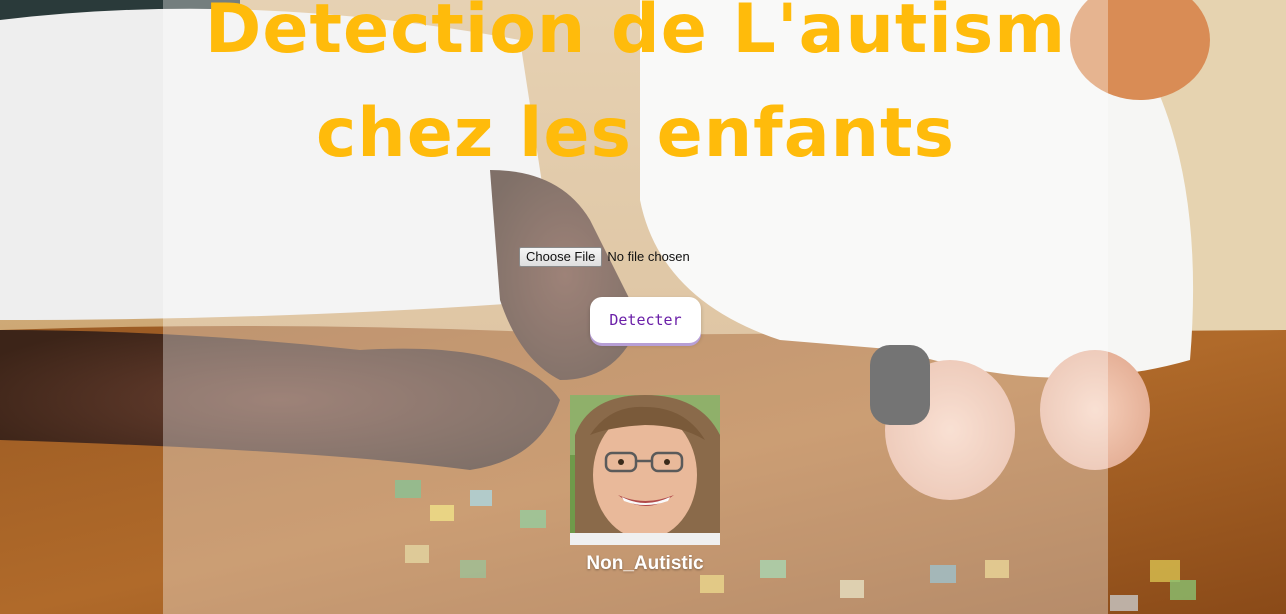  I want to click on file-status-text: No file chosen, so click(648, 256).